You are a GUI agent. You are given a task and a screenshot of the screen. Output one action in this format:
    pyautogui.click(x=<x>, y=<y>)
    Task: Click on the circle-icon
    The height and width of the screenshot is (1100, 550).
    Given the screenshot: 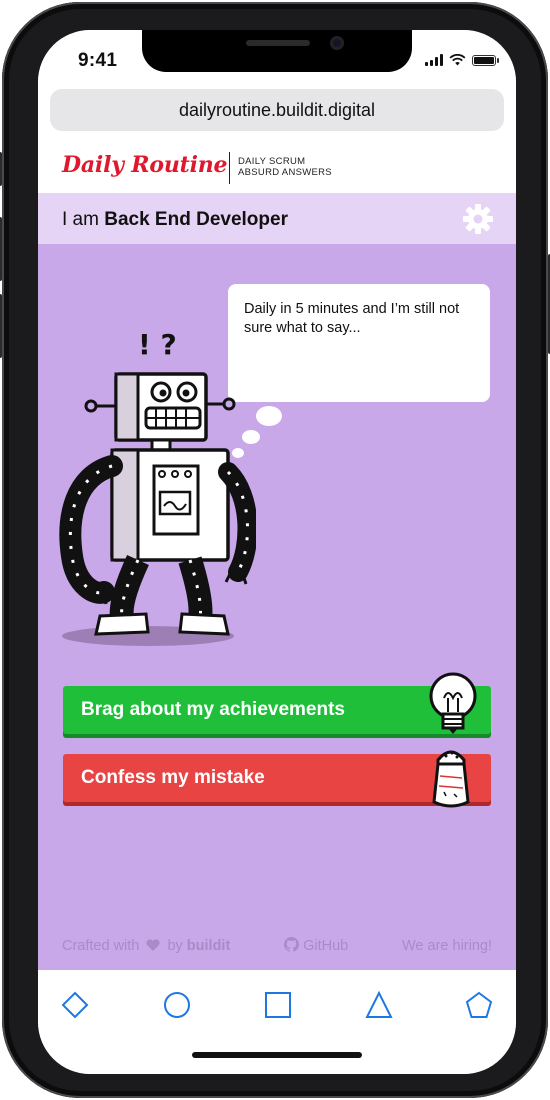 What is the action you would take?
    pyautogui.click(x=177, y=1005)
    